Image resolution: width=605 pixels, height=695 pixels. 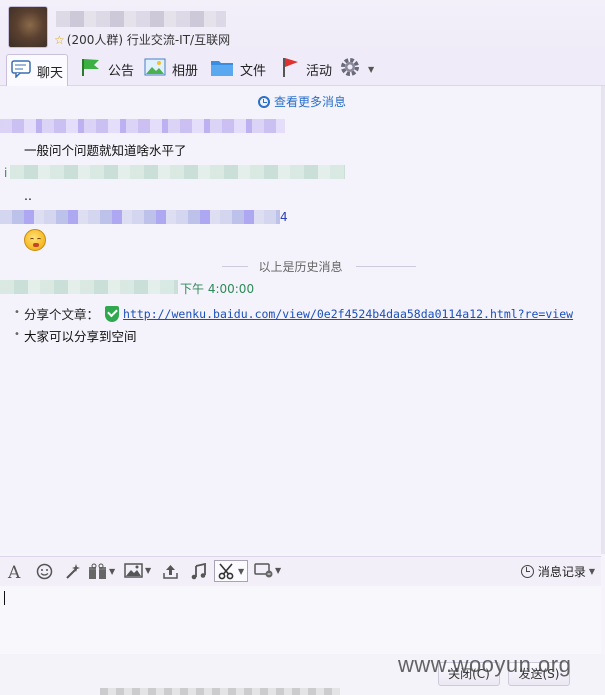 I want to click on tab-activity: 活动, so click(x=306, y=69).